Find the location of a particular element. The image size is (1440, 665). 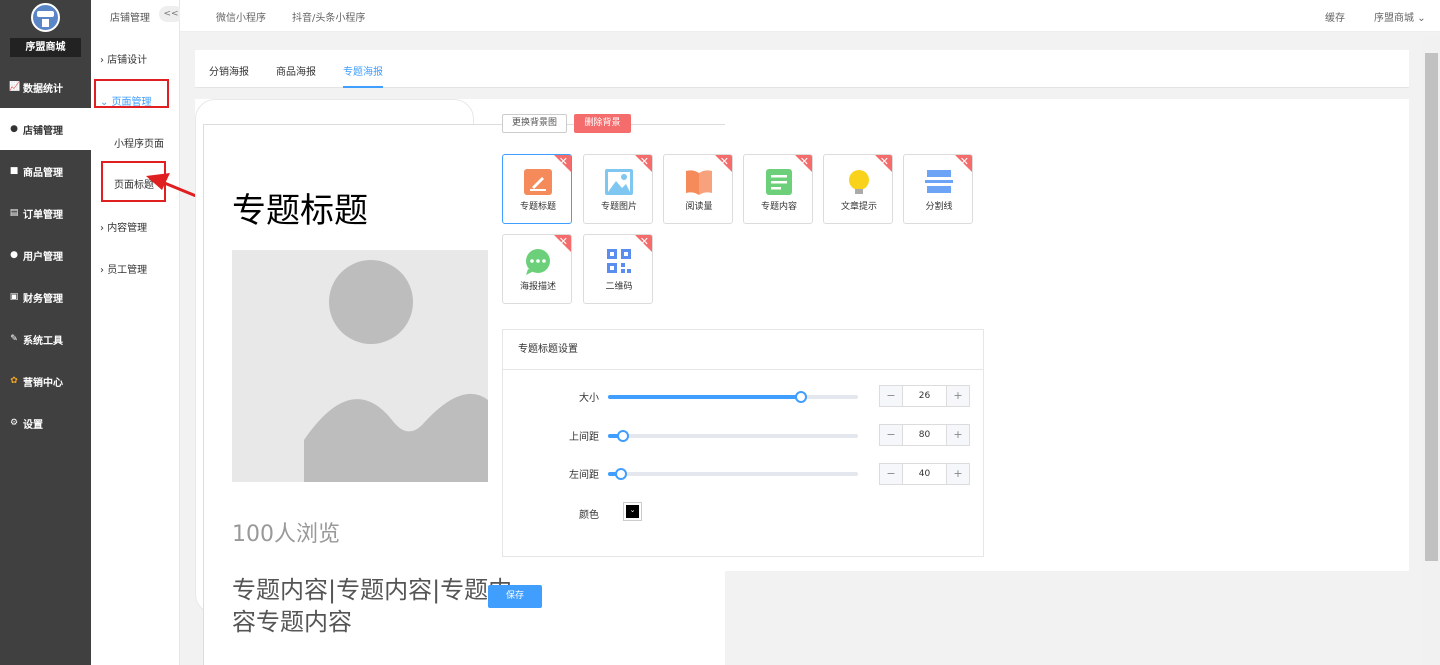

user-menu: 序盟商城 ⌄ is located at coordinates (1400, 16).